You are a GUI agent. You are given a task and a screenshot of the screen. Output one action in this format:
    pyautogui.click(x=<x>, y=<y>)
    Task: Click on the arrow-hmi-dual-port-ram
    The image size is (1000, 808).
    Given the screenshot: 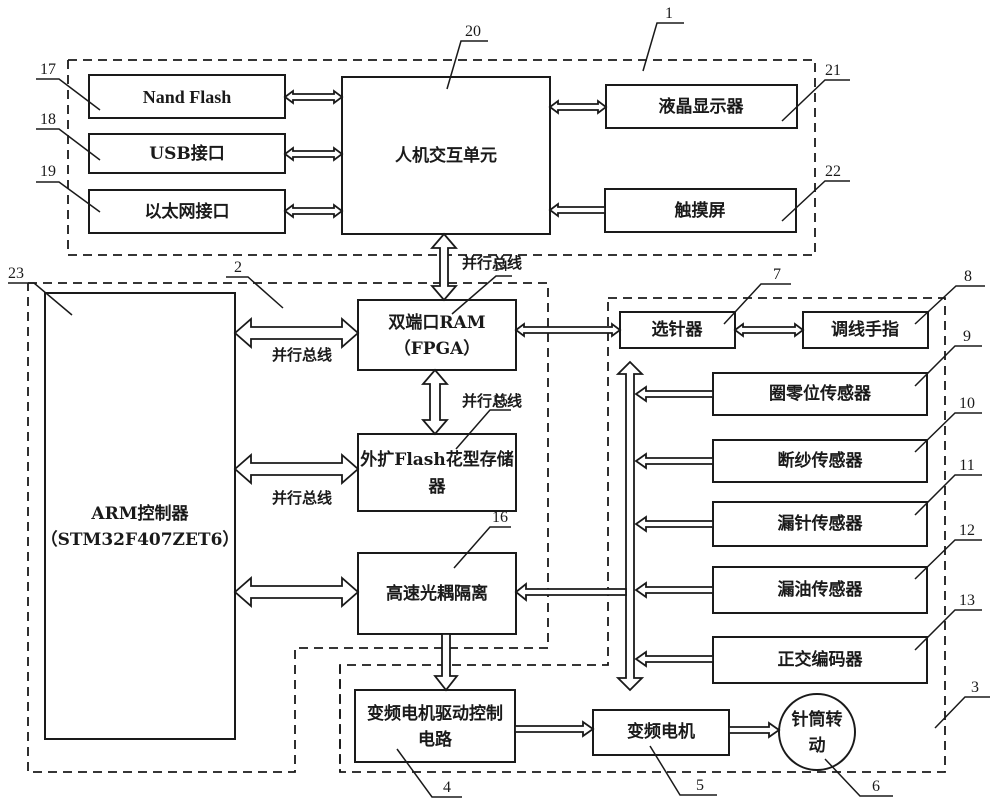 What is the action you would take?
    pyautogui.click(x=444, y=267)
    